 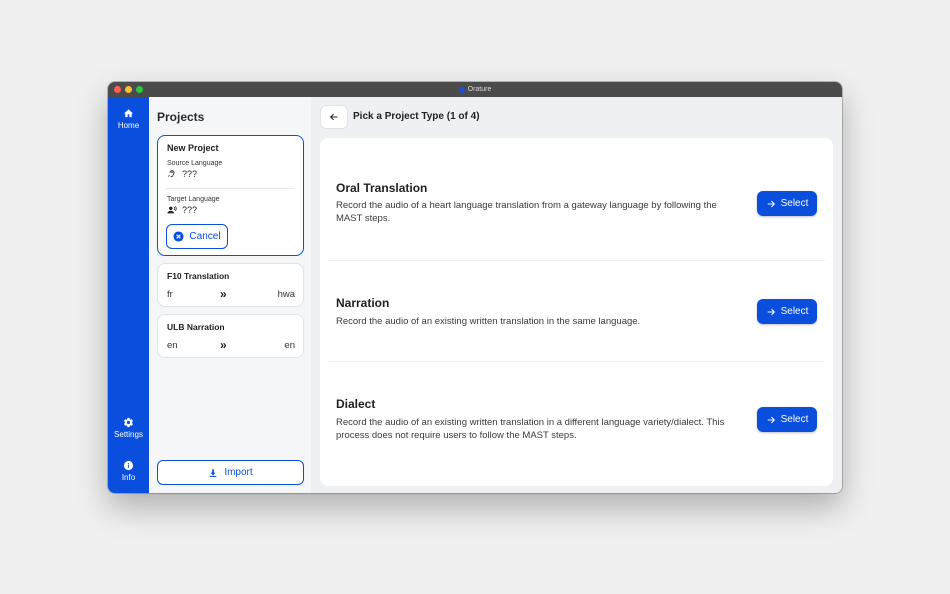 I want to click on project-target-language: hwa, so click(x=286, y=294).